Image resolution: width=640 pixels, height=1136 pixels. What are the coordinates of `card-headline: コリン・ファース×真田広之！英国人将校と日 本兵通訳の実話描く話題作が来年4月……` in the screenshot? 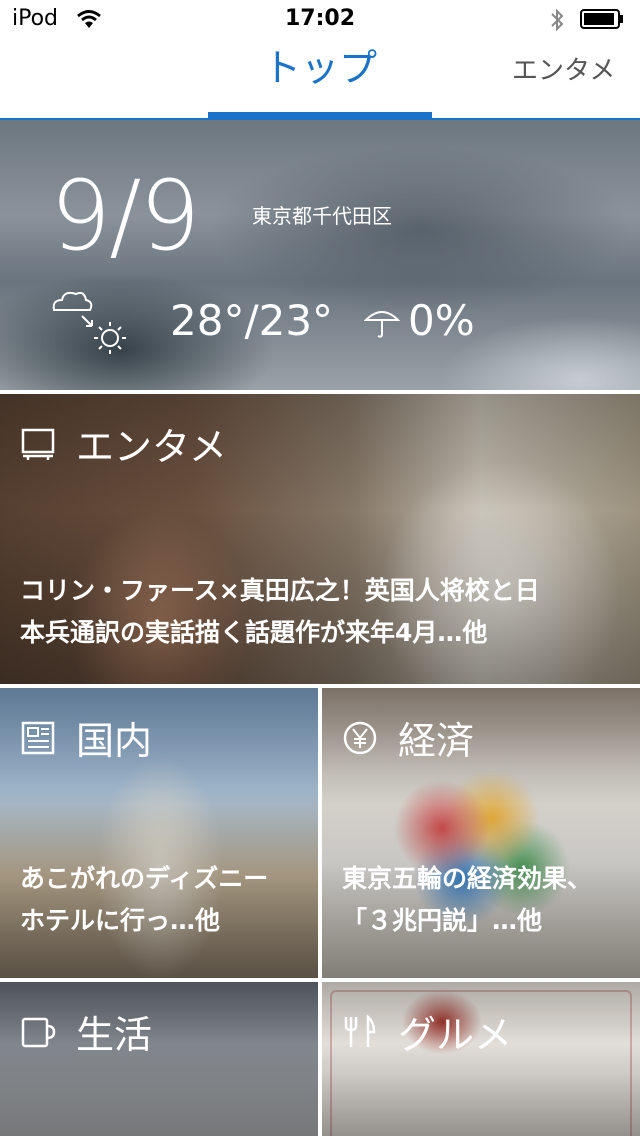 It's located at (280, 611).